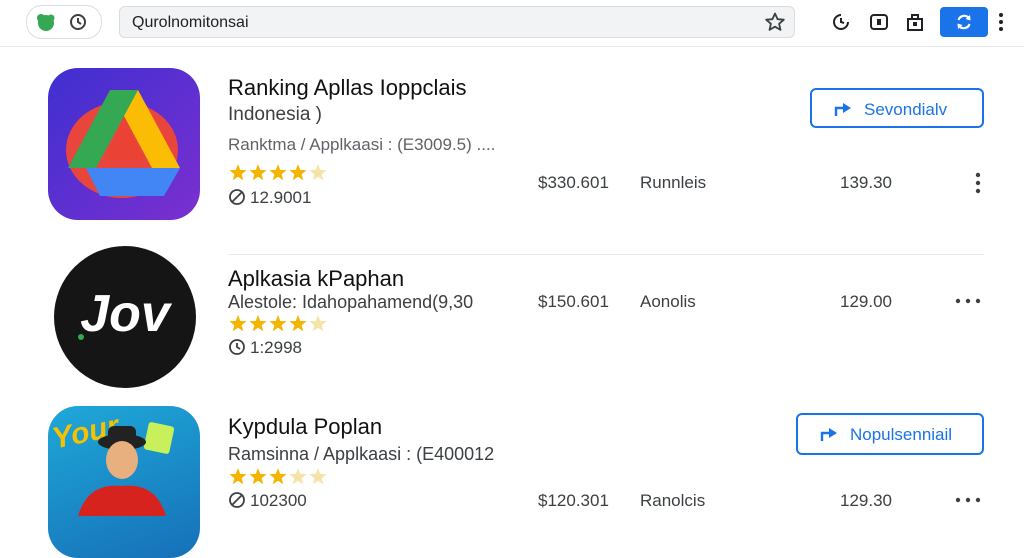  What do you see at coordinates (125, 314) in the screenshot?
I see `app-logo-text: Jov` at bounding box center [125, 314].